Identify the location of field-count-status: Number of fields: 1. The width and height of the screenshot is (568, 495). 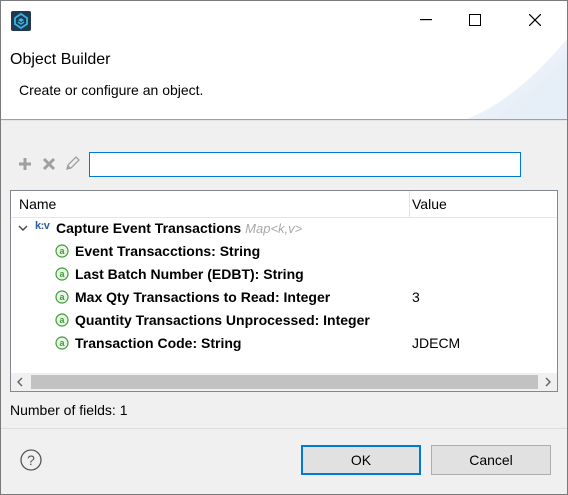
(69, 410).